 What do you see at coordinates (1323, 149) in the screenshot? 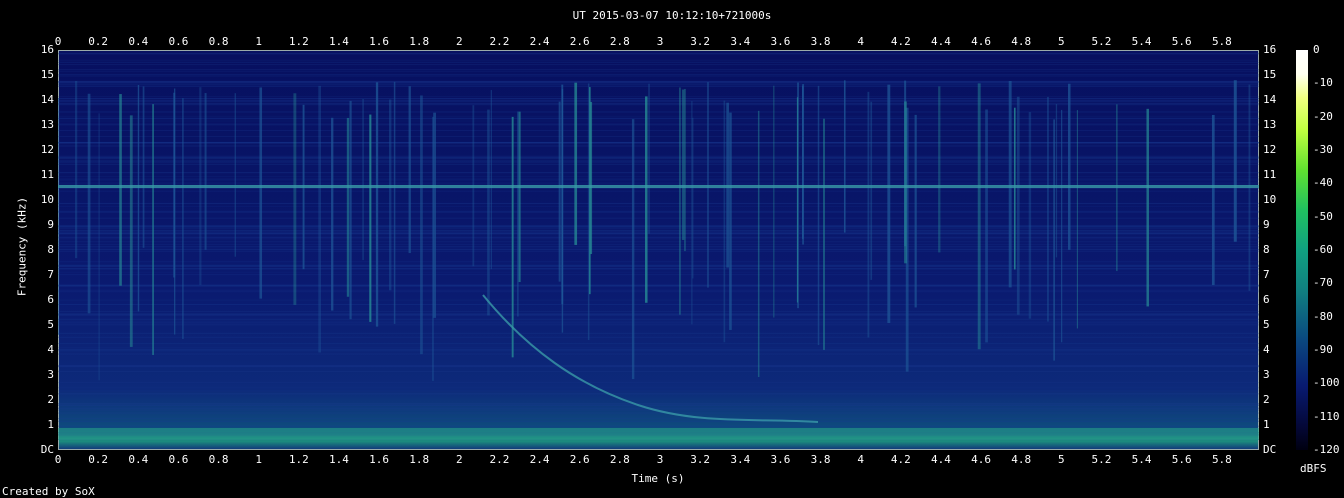
I see `colorbar-tick-label: -30` at bounding box center [1323, 149].